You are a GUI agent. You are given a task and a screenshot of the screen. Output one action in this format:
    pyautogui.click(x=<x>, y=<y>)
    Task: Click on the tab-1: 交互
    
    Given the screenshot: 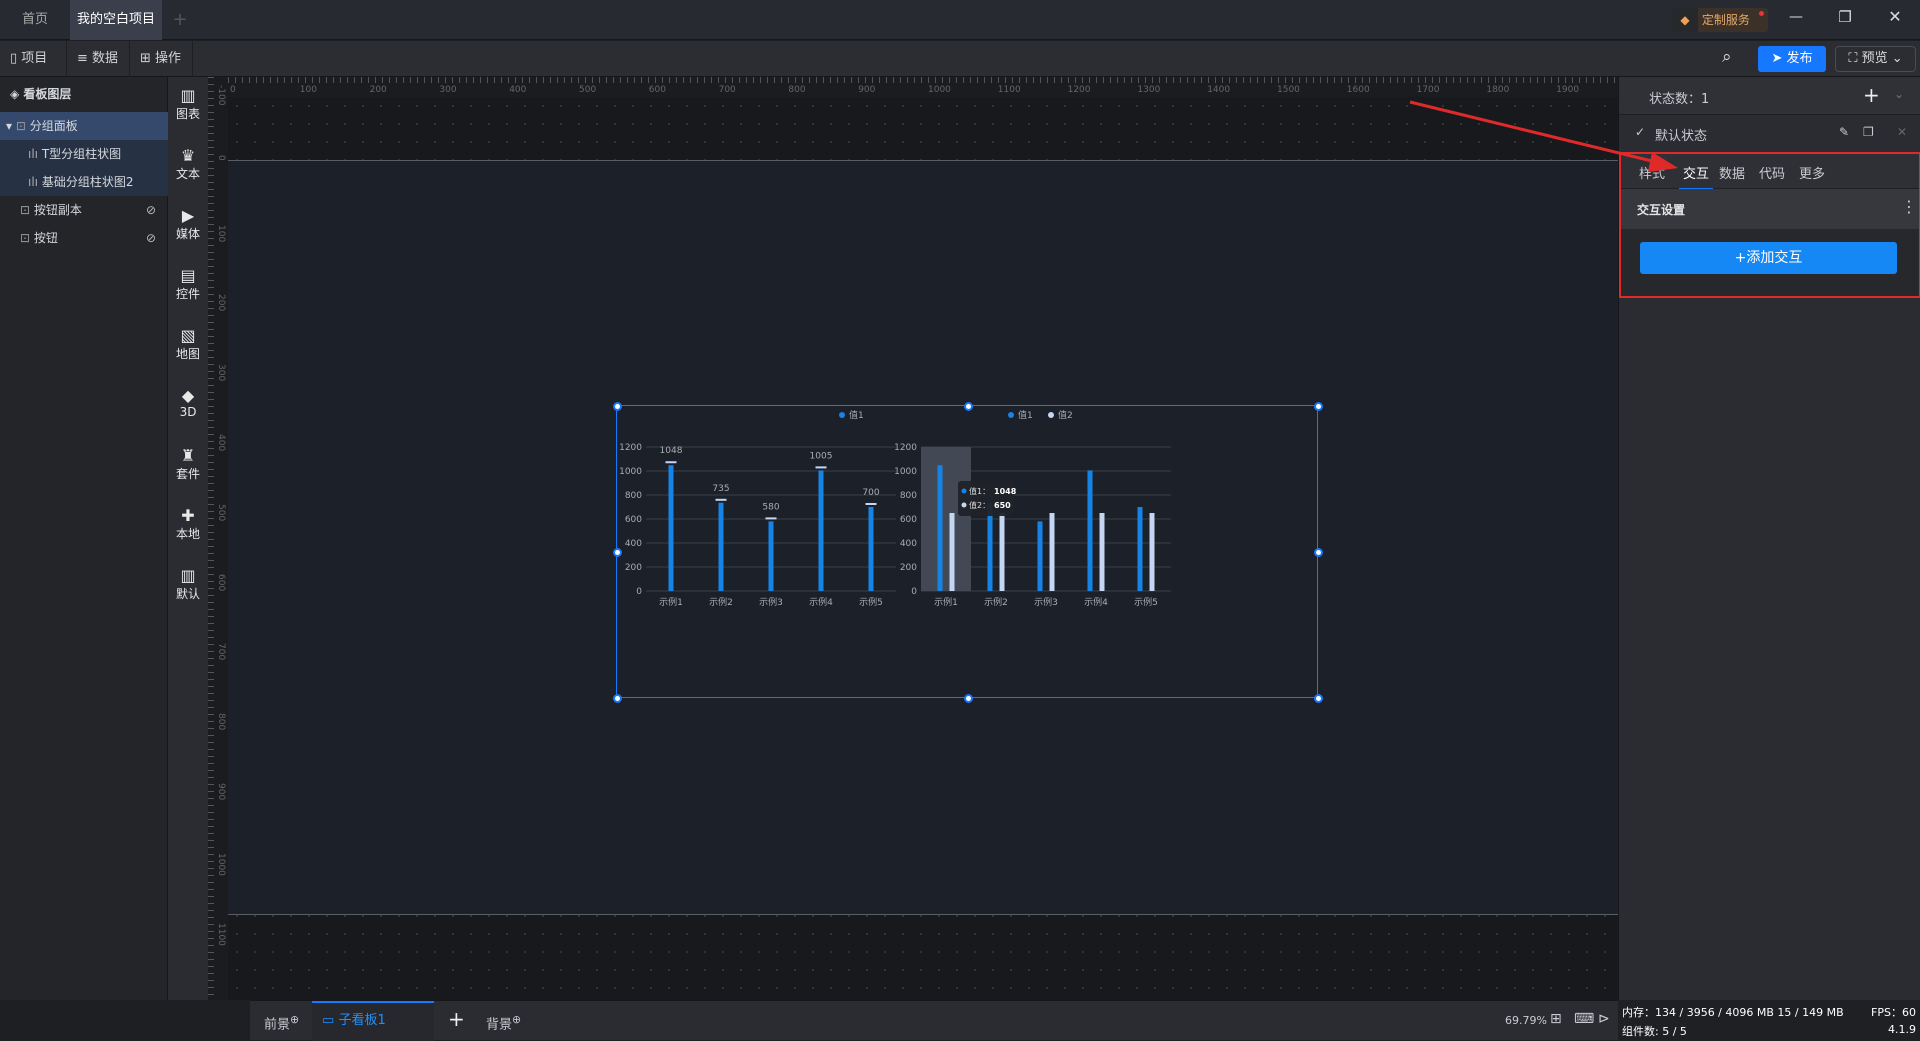 What is the action you would take?
    pyautogui.click(x=1696, y=176)
    